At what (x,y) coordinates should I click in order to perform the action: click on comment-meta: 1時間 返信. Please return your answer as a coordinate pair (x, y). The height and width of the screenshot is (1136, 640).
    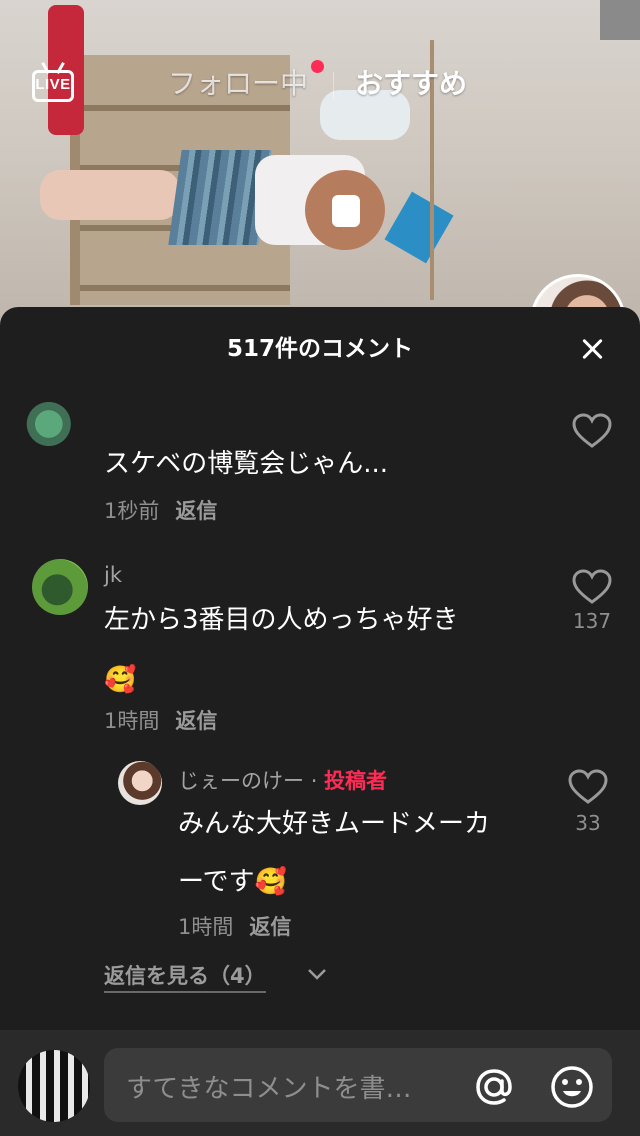
    Looking at the image, I should click on (160, 720).